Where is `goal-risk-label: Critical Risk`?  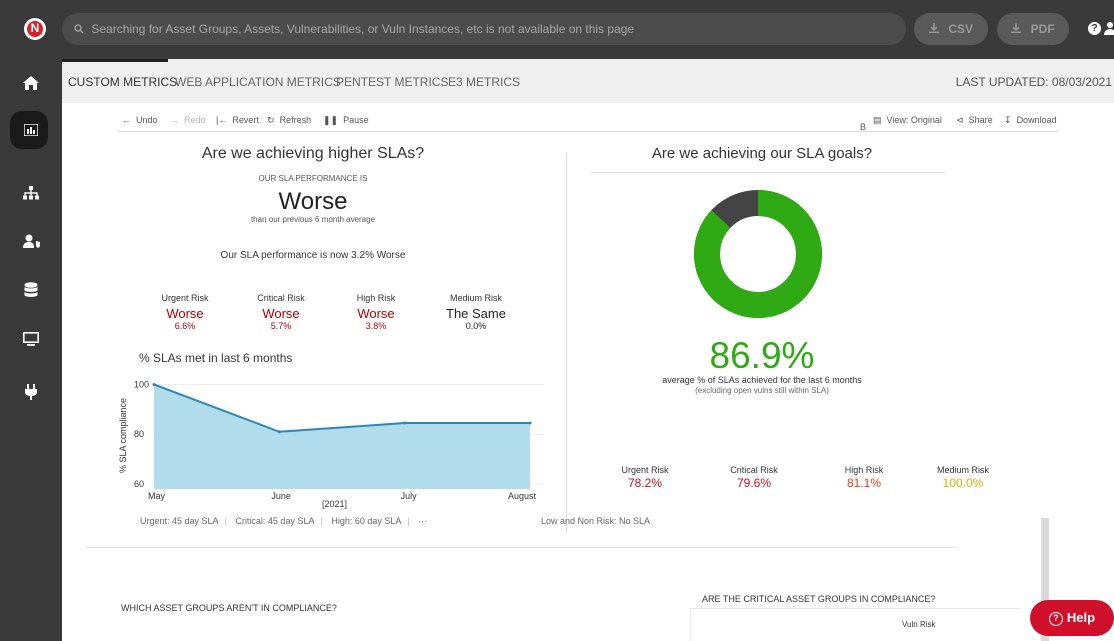 goal-risk-label: Critical Risk is located at coordinates (754, 470).